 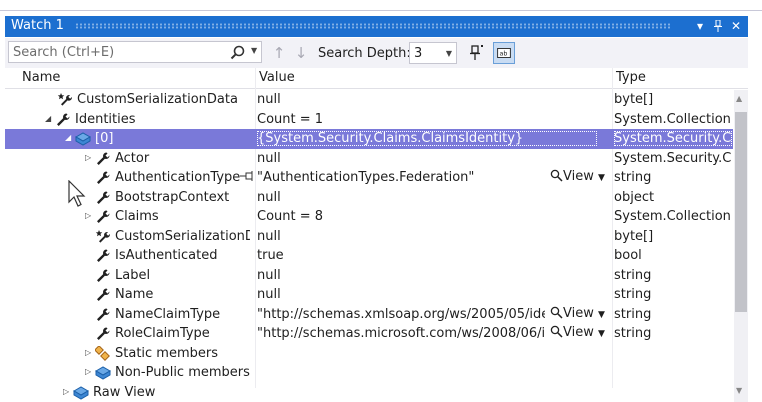 I want to click on watch-row: ▷ Static members, so click(x=369, y=354).